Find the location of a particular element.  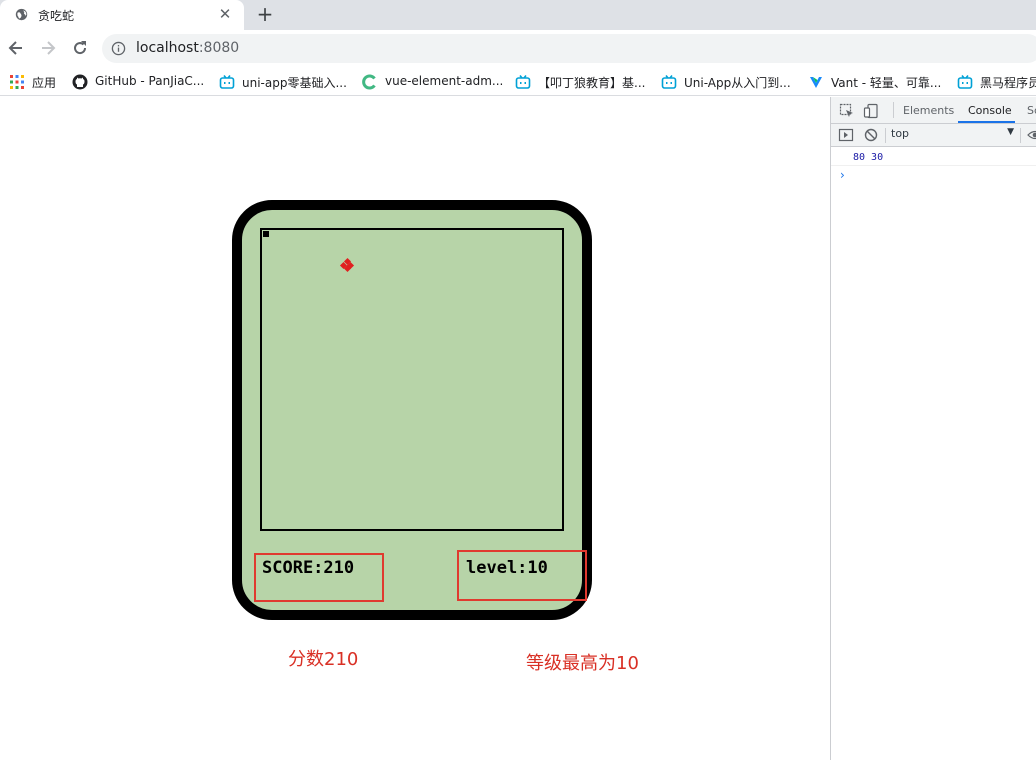

level-annotation: 等级最高为10 is located at coordinates (582, 663).